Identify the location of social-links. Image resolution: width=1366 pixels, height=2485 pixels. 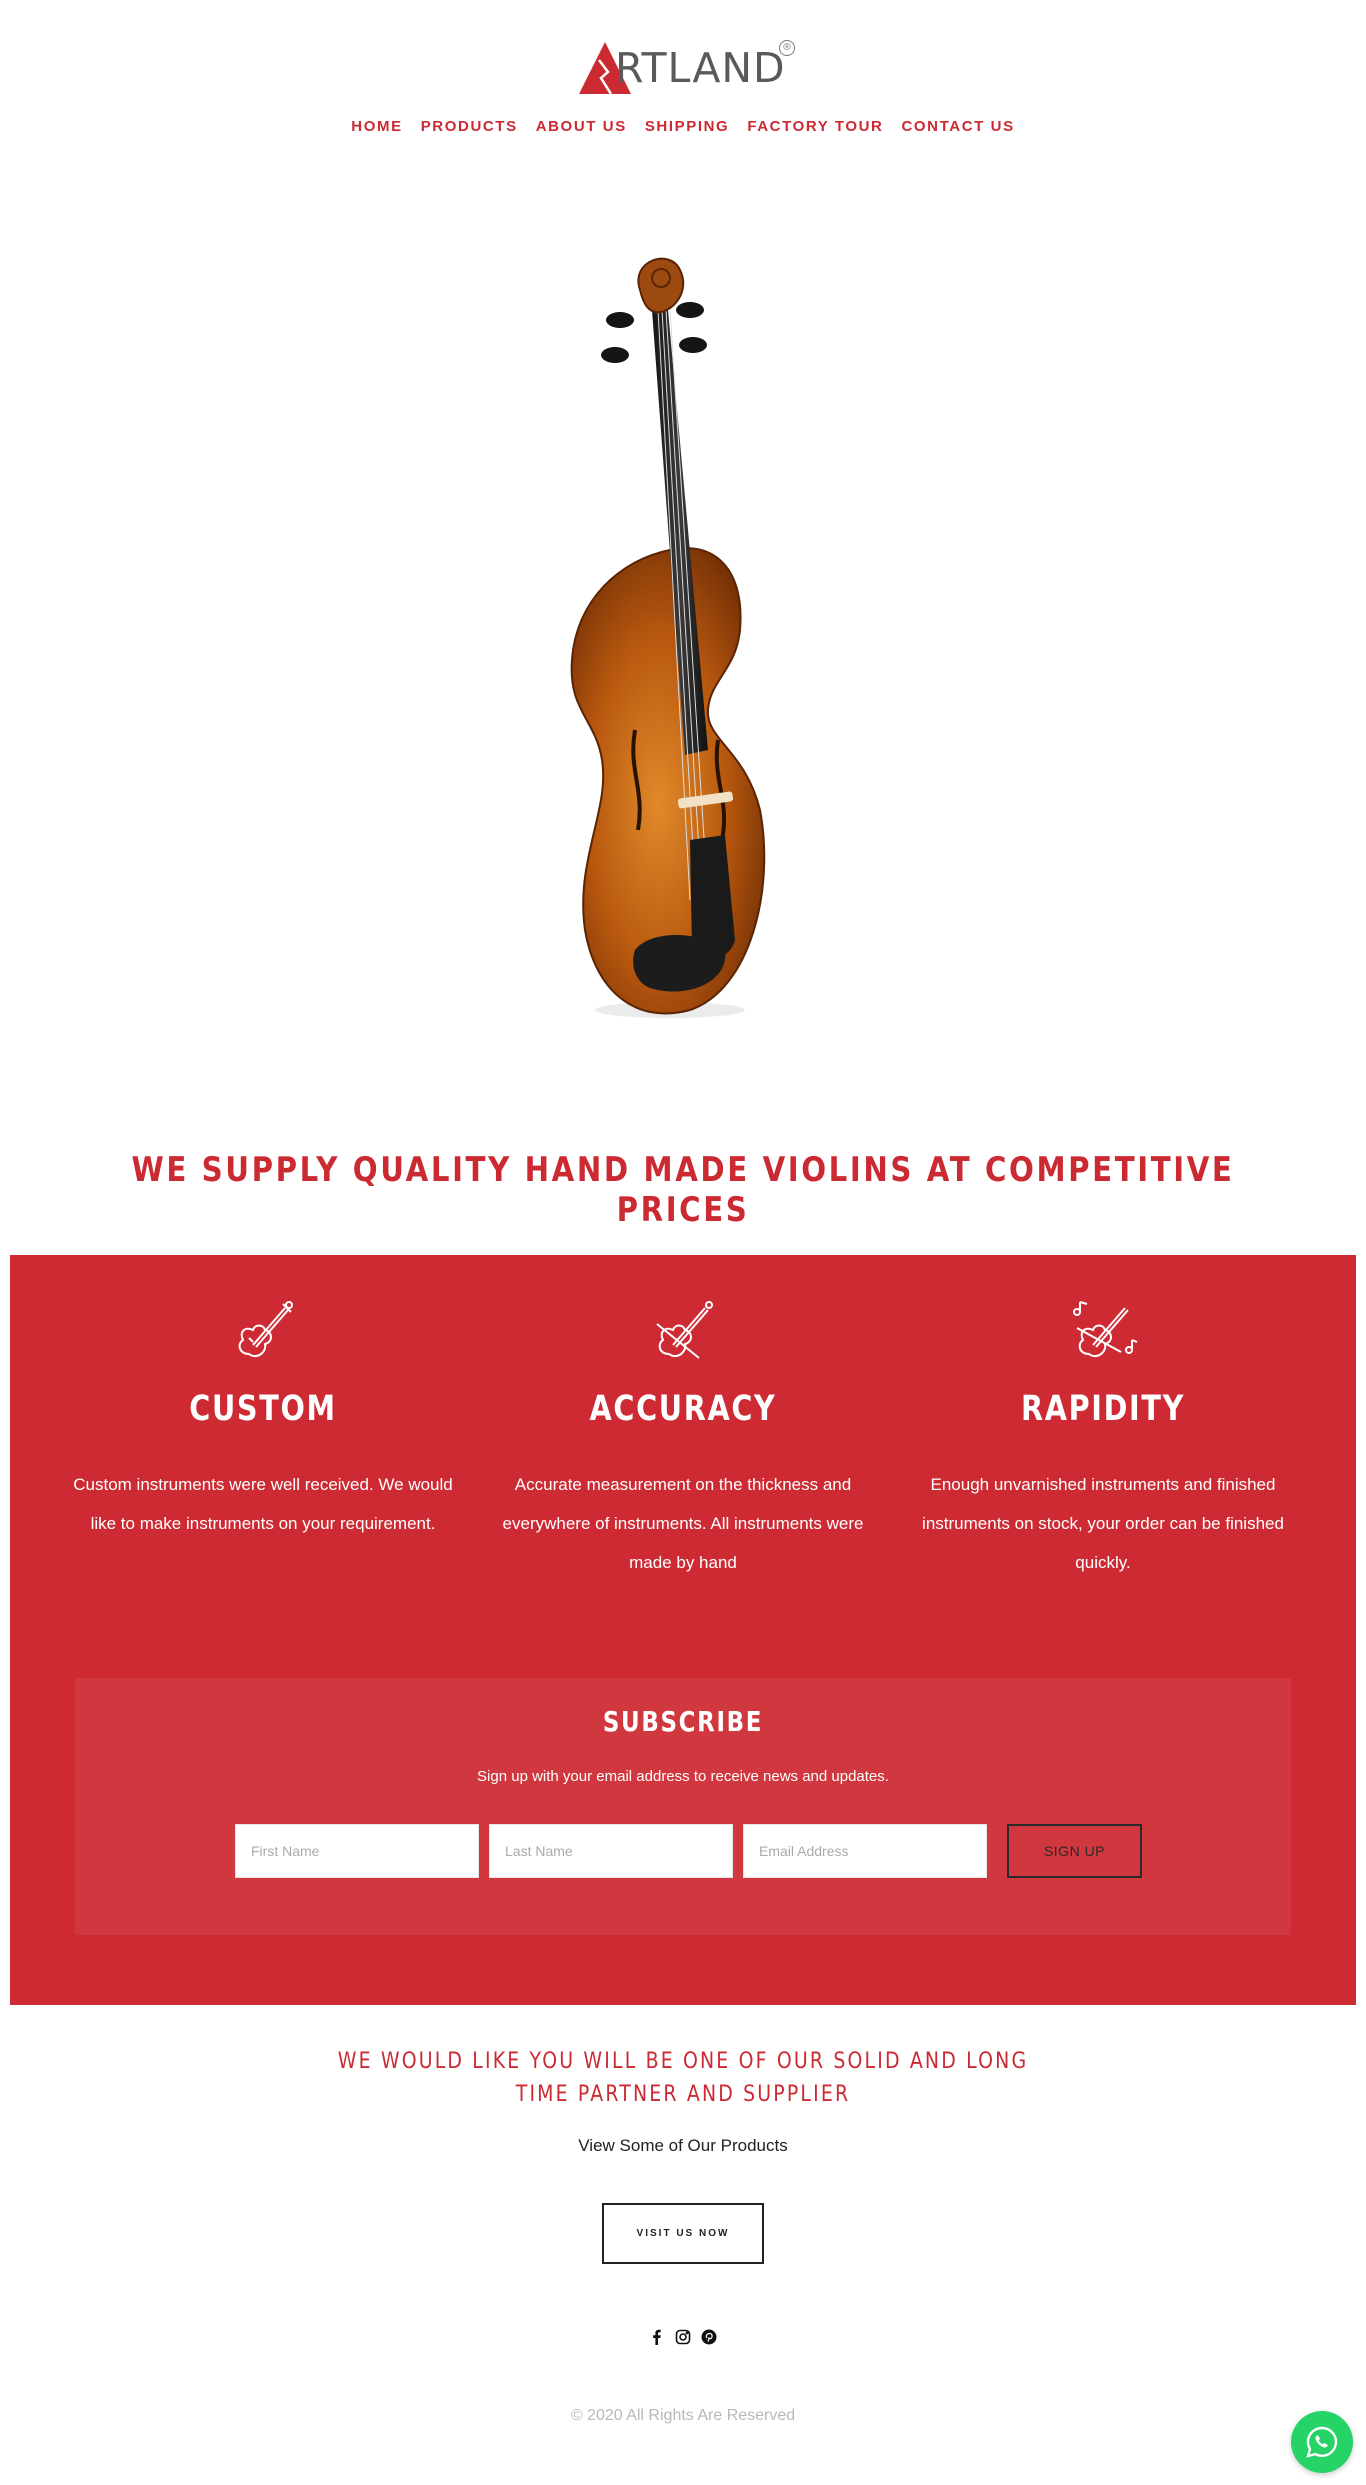
(683, 2337).